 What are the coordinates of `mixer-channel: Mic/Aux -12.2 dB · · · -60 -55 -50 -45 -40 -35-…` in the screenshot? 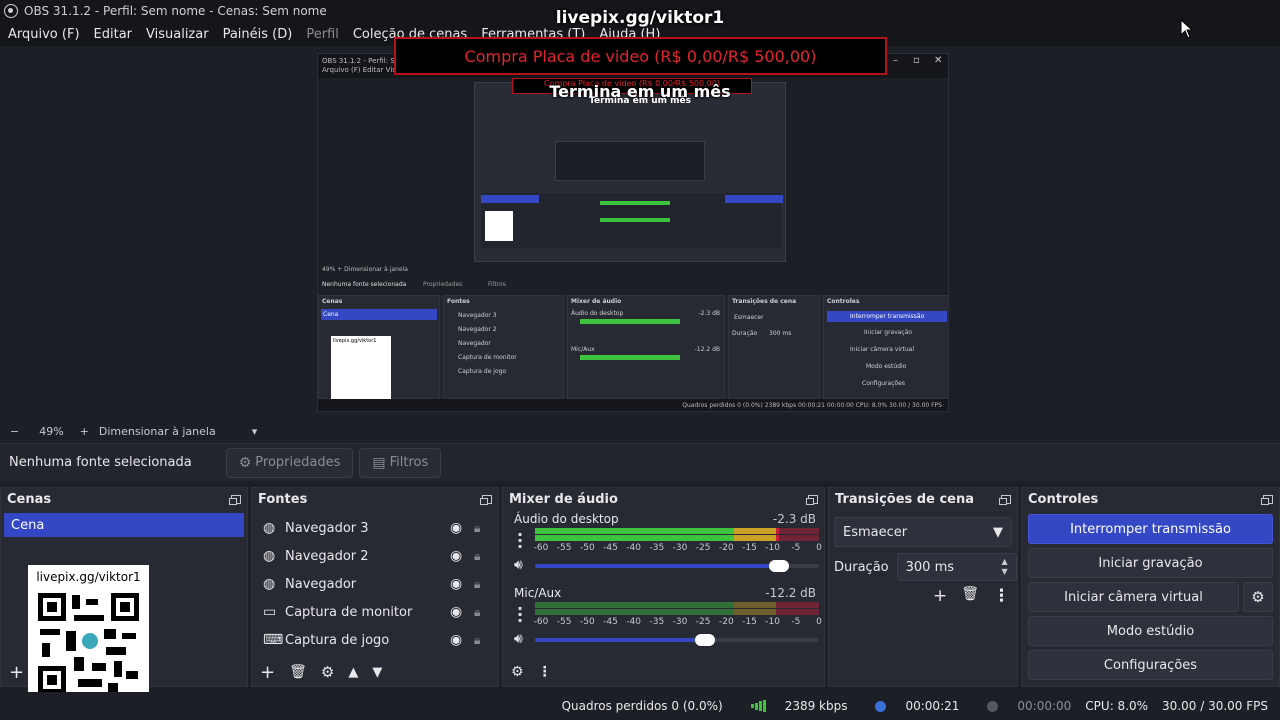 It's located at (663, 621).